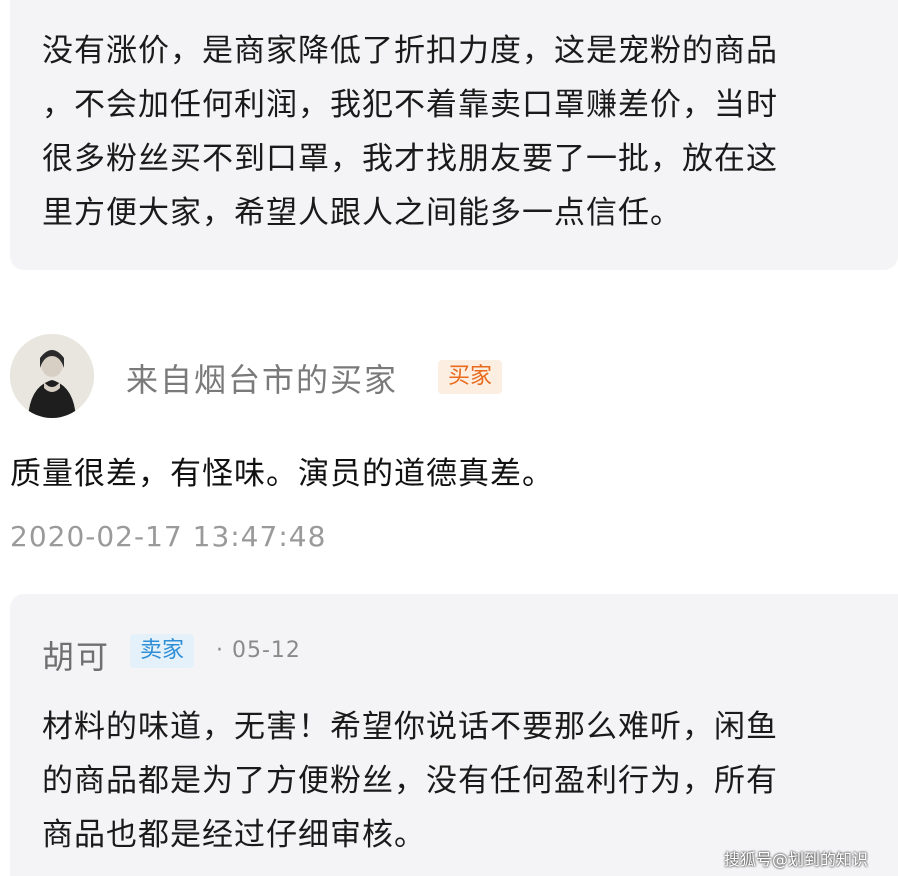 This screenshot has width=898, height=876. Describe the element at coordinates (258, 650) in the screenshot. I see `seller-reply-date: · 05-12` at that location.